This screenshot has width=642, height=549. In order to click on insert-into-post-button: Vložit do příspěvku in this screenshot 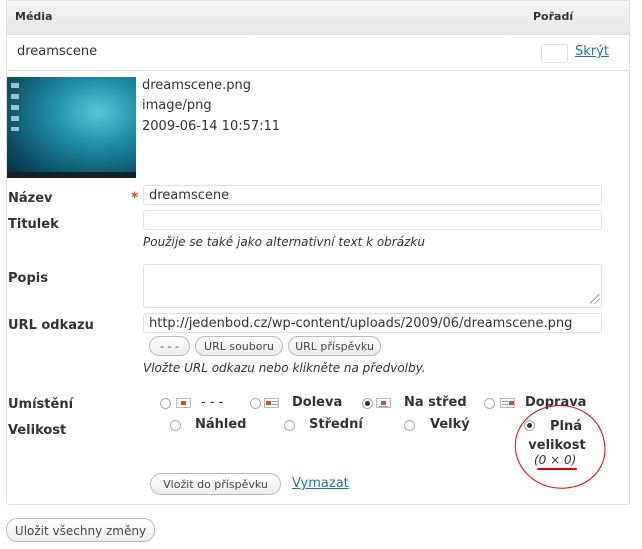, I will do `click(215, 484)`.